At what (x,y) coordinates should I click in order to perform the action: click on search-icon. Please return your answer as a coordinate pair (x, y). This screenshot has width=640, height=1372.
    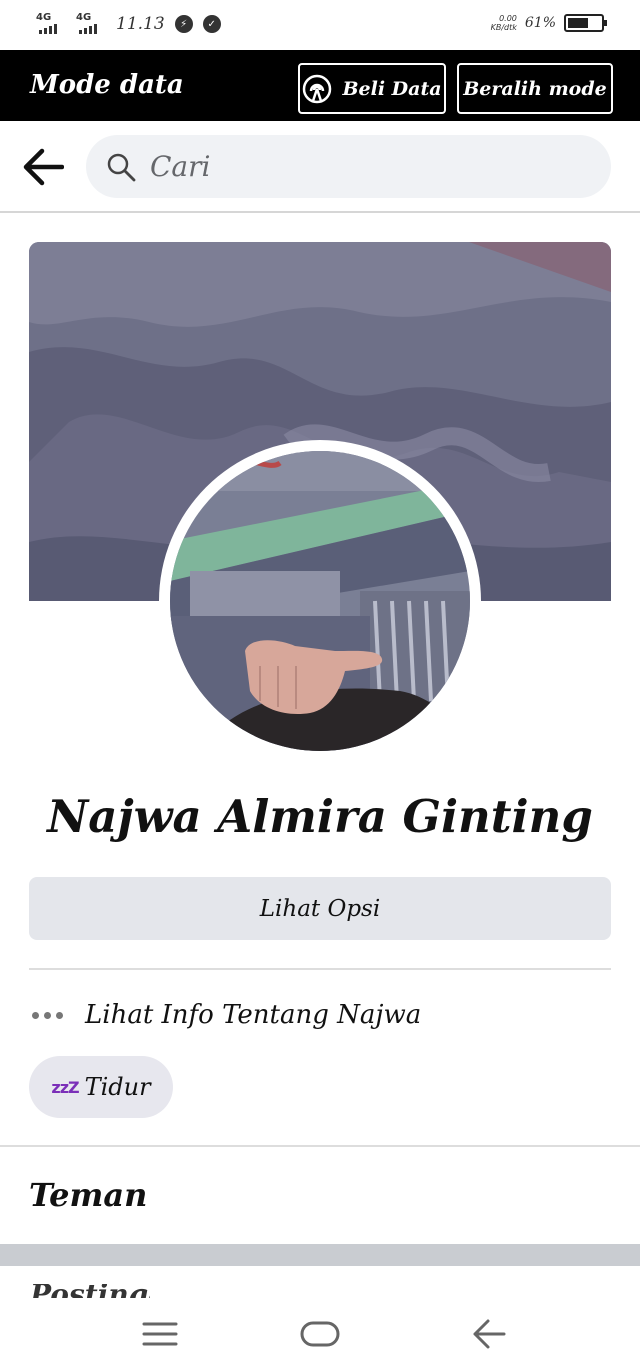
    Looking at the image, I should click on (121, 167).